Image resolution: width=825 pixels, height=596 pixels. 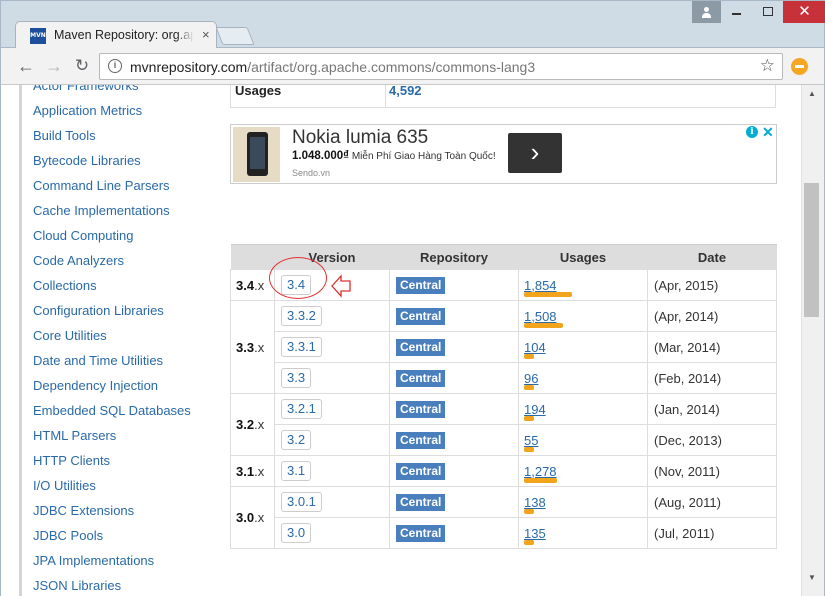 I want to click on sidebar-item: Cache Implementations, so click(x=119, y=210).